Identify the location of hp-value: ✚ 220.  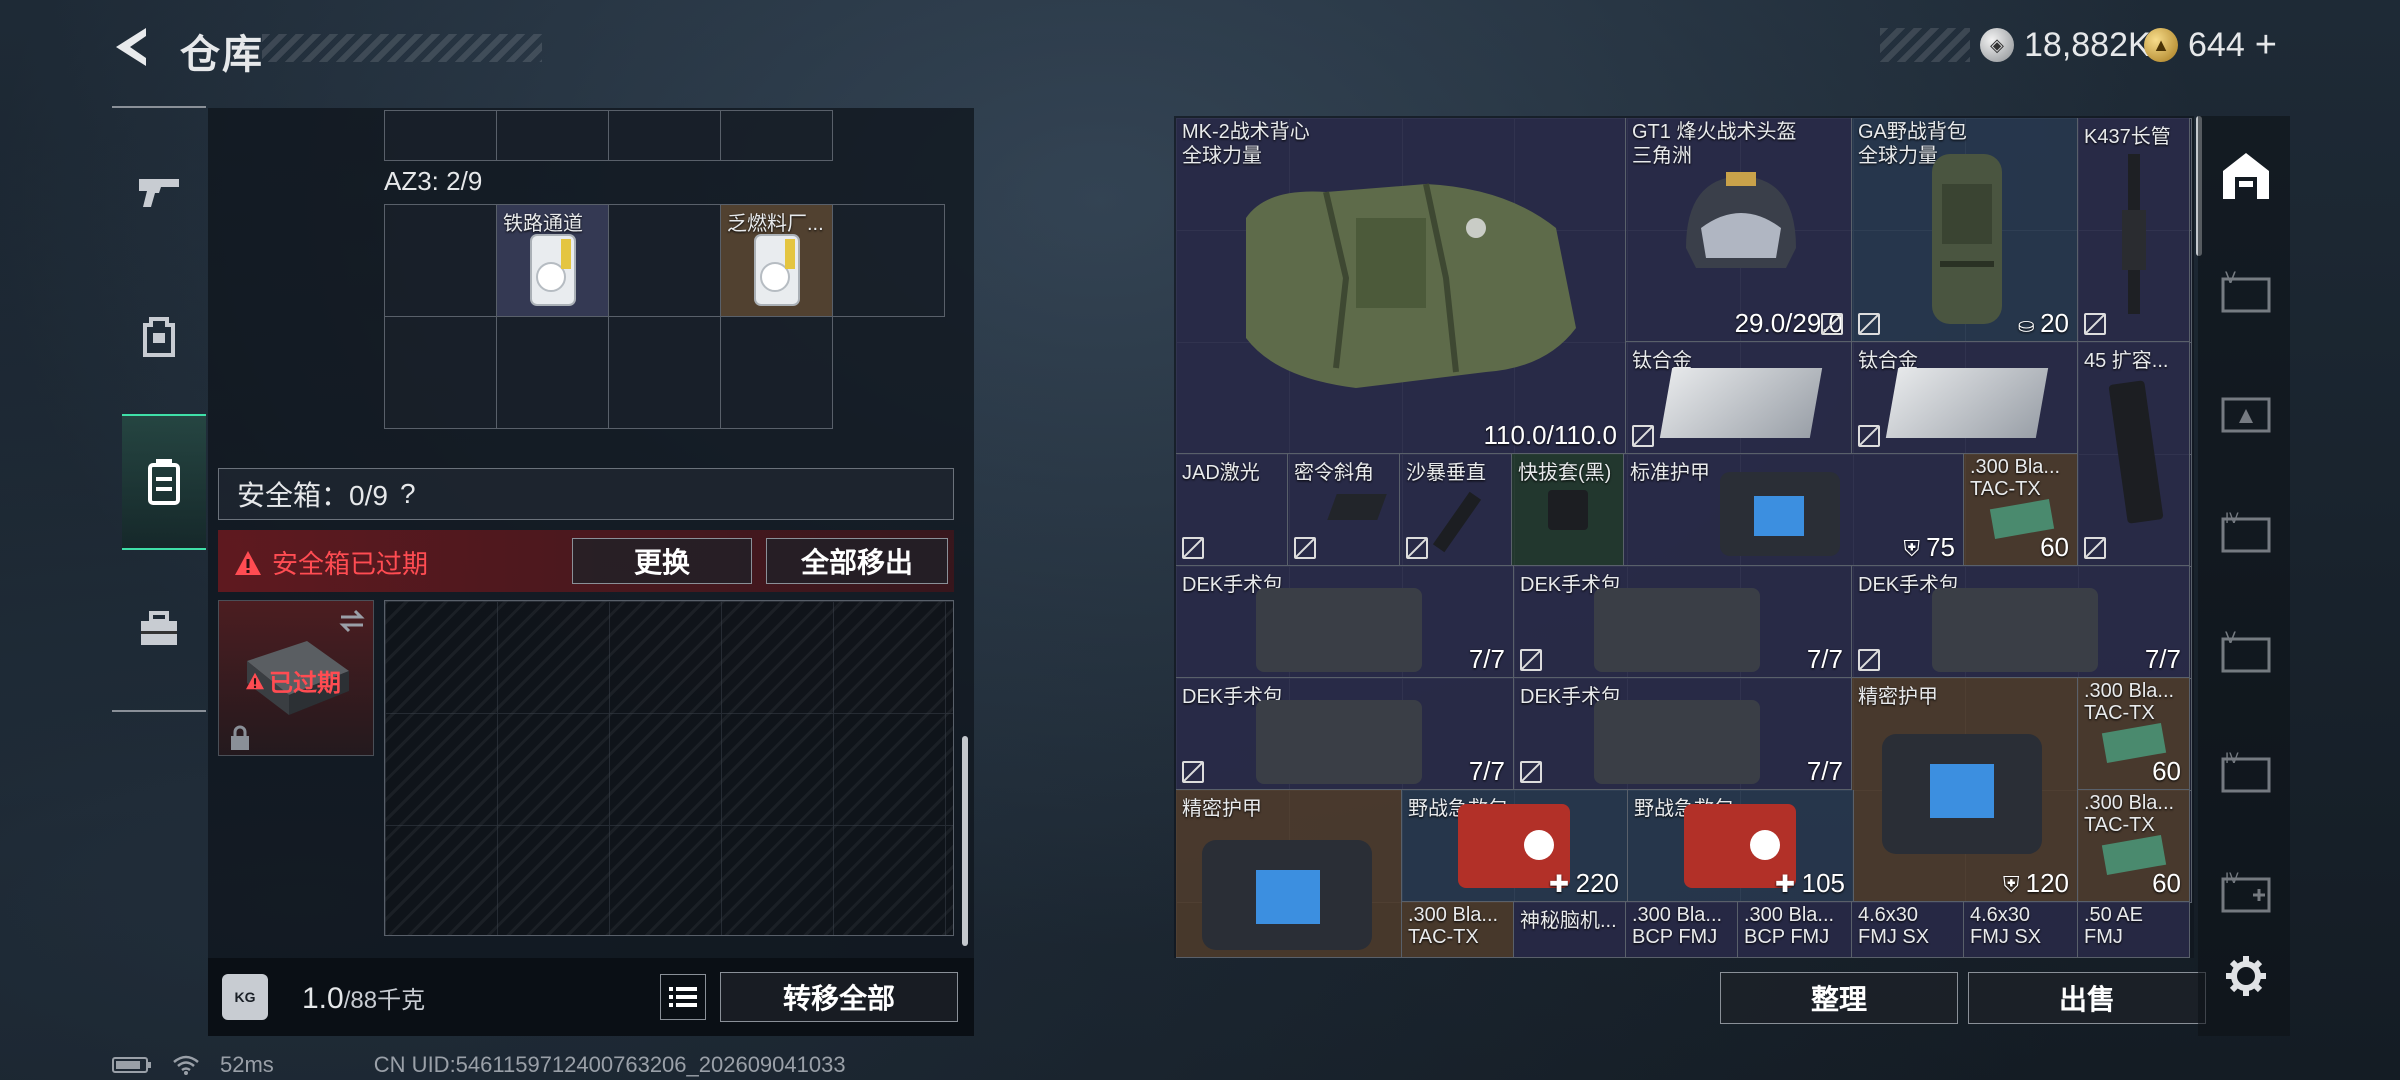
(1583, 883).